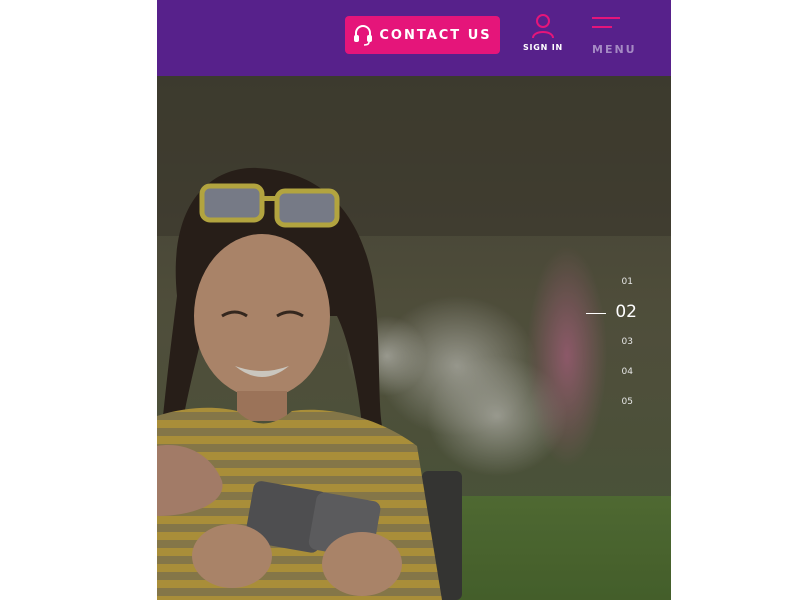  What do you see at coordinates (607, 24) in the screenshot?
I see `hamburger-icon` at bounding box center [607, 24].